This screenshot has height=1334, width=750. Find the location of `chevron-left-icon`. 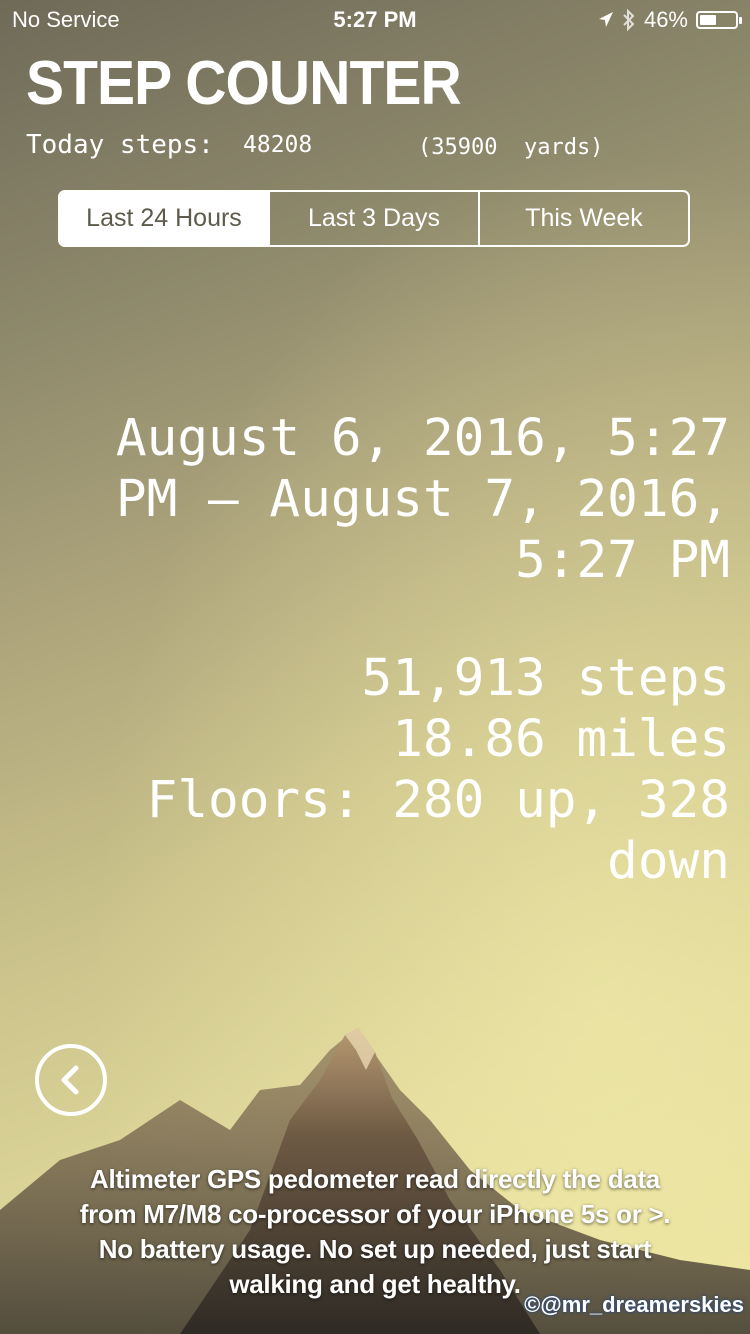

chevron-left-icon is located at coordinates (70, 1080).